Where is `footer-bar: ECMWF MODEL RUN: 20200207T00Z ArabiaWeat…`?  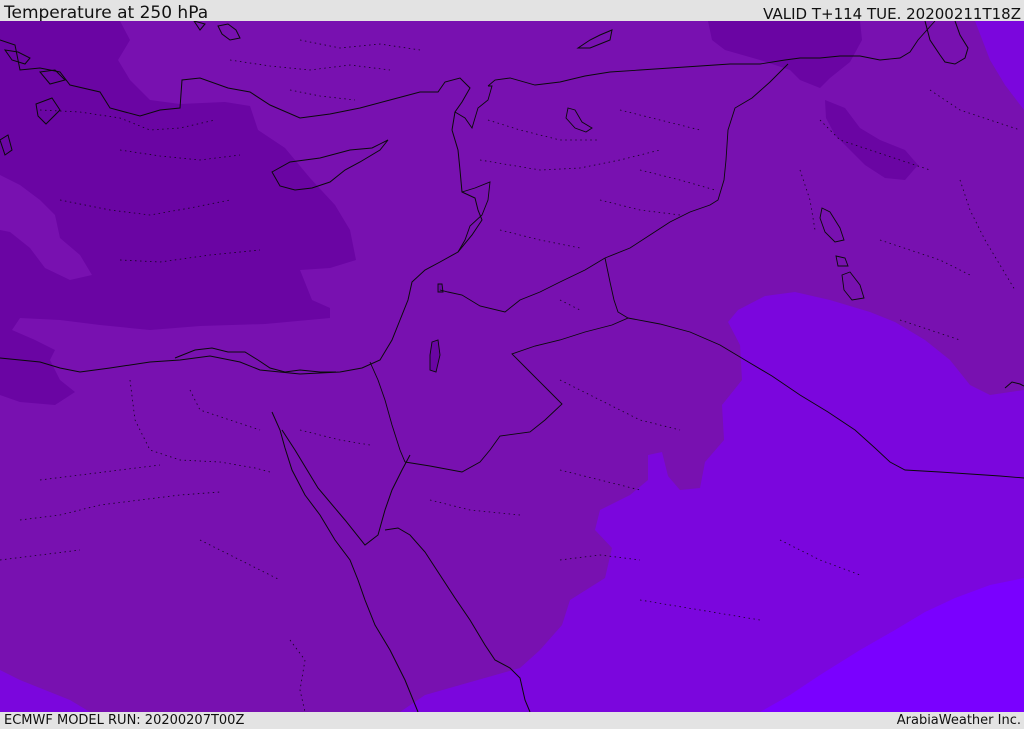
footer-bar: ECMWF MODEL RUN: 20200207T00Z ArabiaWeat… is located at coordinates (512, 720).